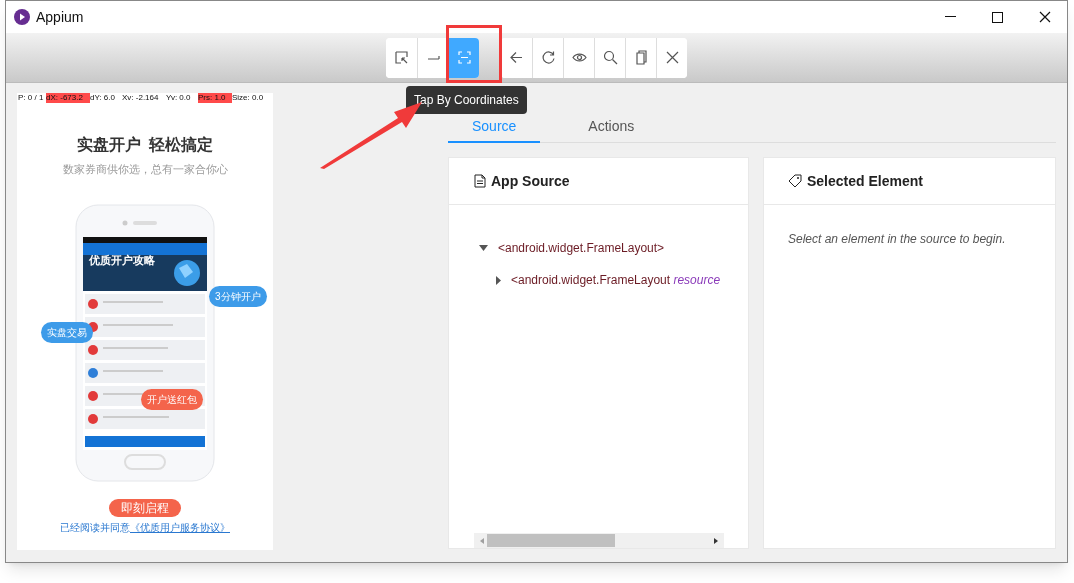 The image size is (1074, 583). I want to click on select-icon, so click(401, 57).